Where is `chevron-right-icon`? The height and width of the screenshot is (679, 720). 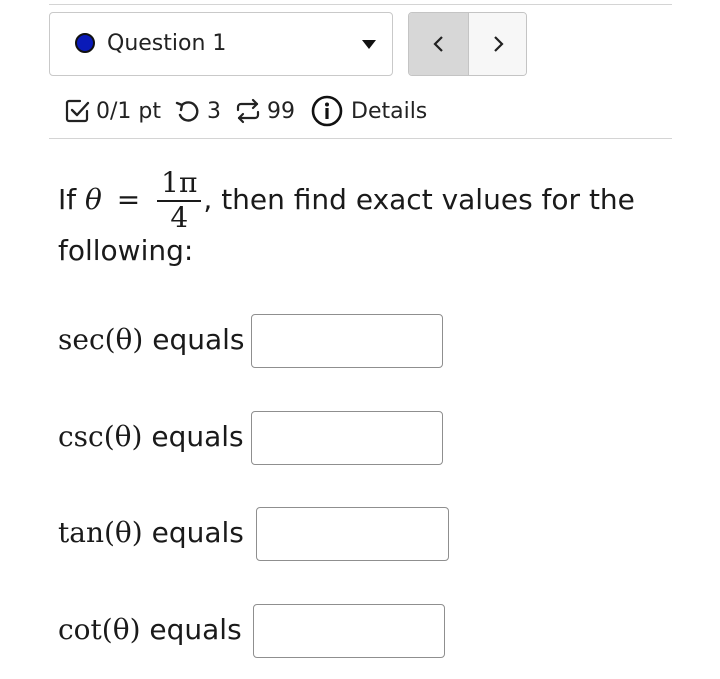 chevron-right-icon is located at coordinates (498, 44).